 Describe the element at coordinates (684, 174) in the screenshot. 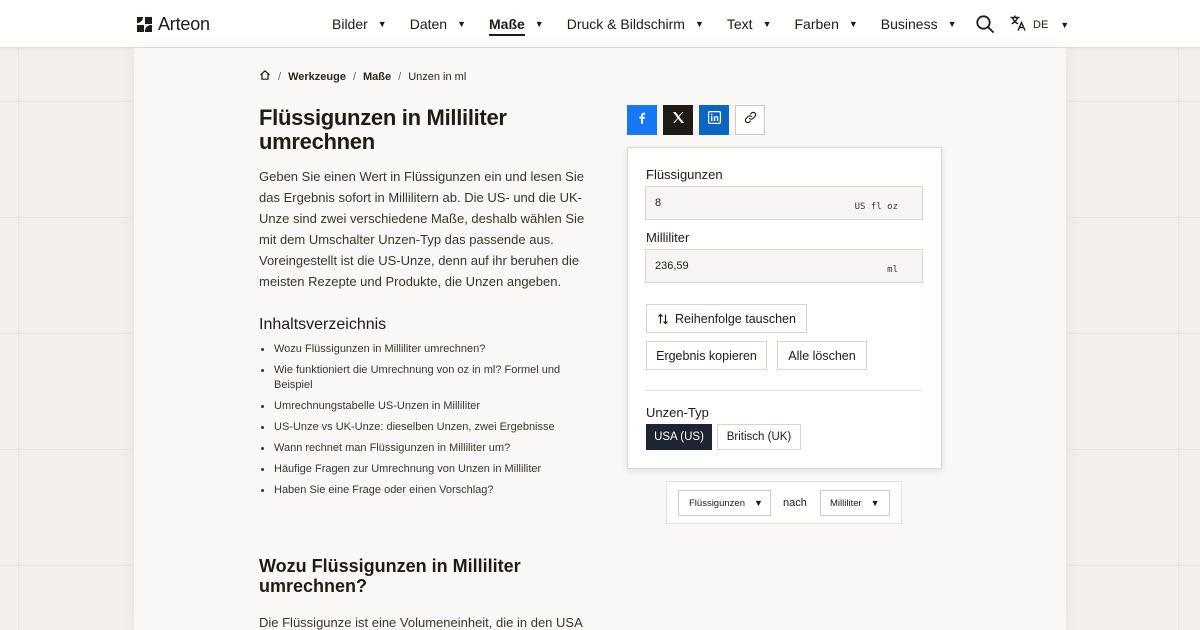

I see `input-label: Flüssigunzen` at that location.